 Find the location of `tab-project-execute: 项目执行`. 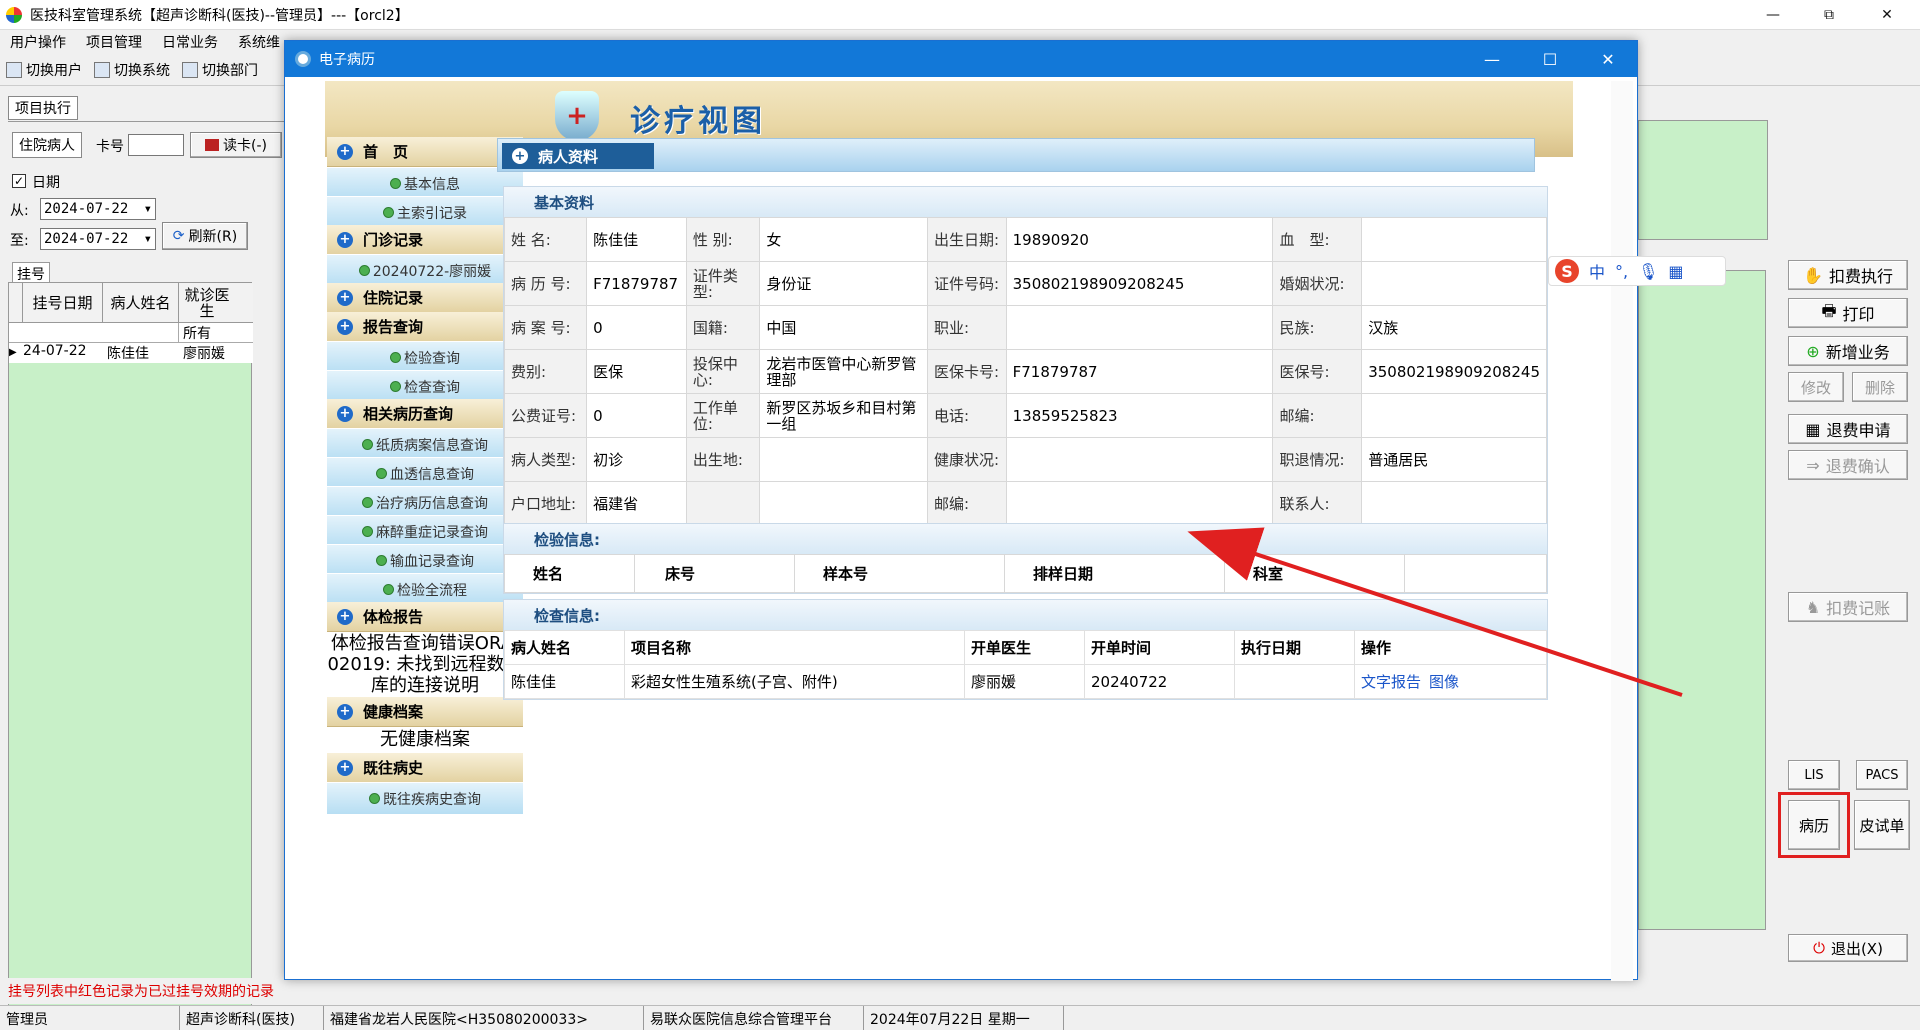

tab-project-execute: 项目执行 is located at coordinates (43, 108).